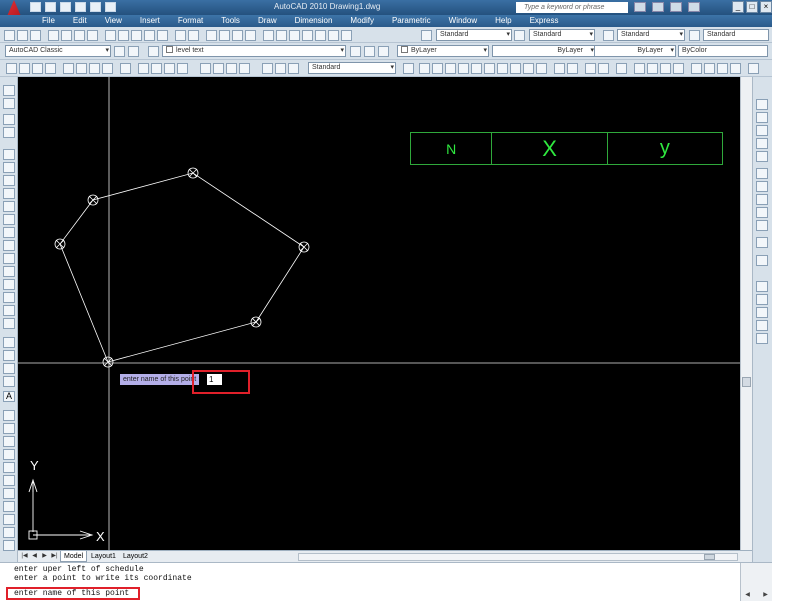 This screenshot has width=792, height=601. I want to click on mirror-icon, so click(9, 441).